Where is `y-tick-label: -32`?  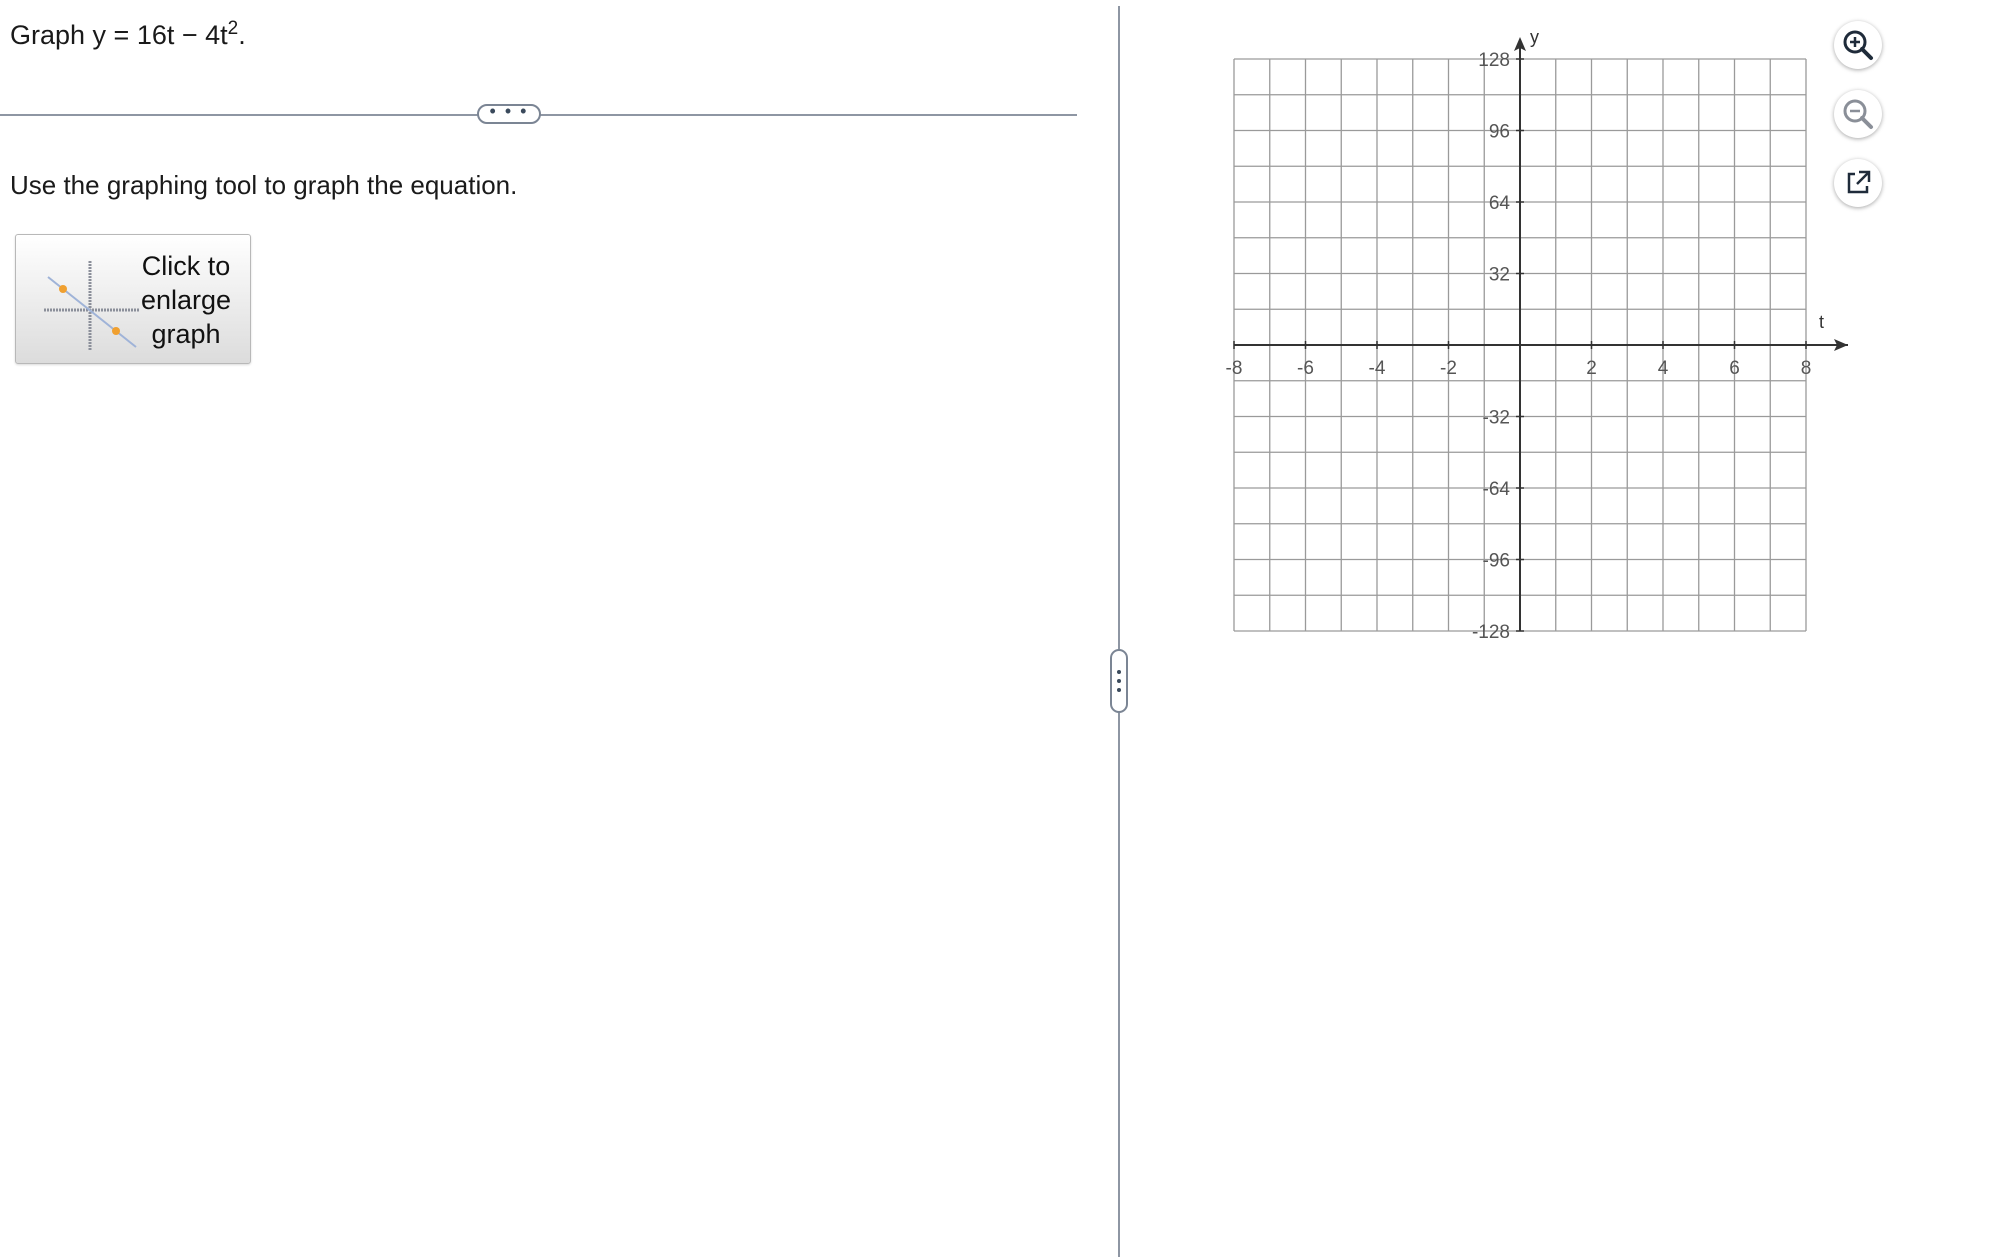
y-tick-label: -32 is located at coordinates (1496, 418).